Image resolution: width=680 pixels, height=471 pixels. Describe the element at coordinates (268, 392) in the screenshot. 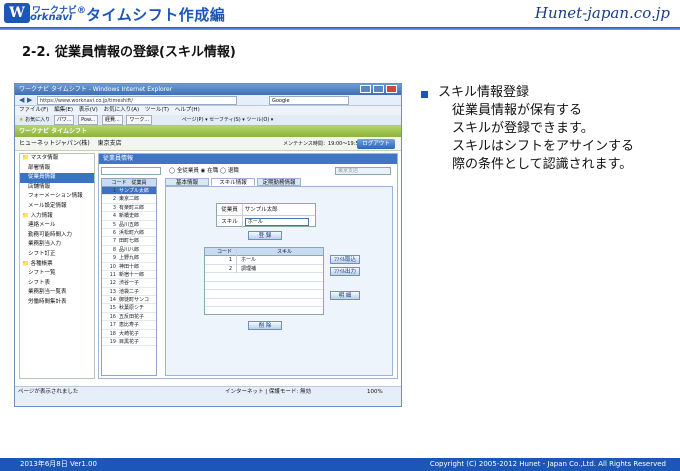

I see `zone-text: インターネット | 保護モード: 無効` at that location.